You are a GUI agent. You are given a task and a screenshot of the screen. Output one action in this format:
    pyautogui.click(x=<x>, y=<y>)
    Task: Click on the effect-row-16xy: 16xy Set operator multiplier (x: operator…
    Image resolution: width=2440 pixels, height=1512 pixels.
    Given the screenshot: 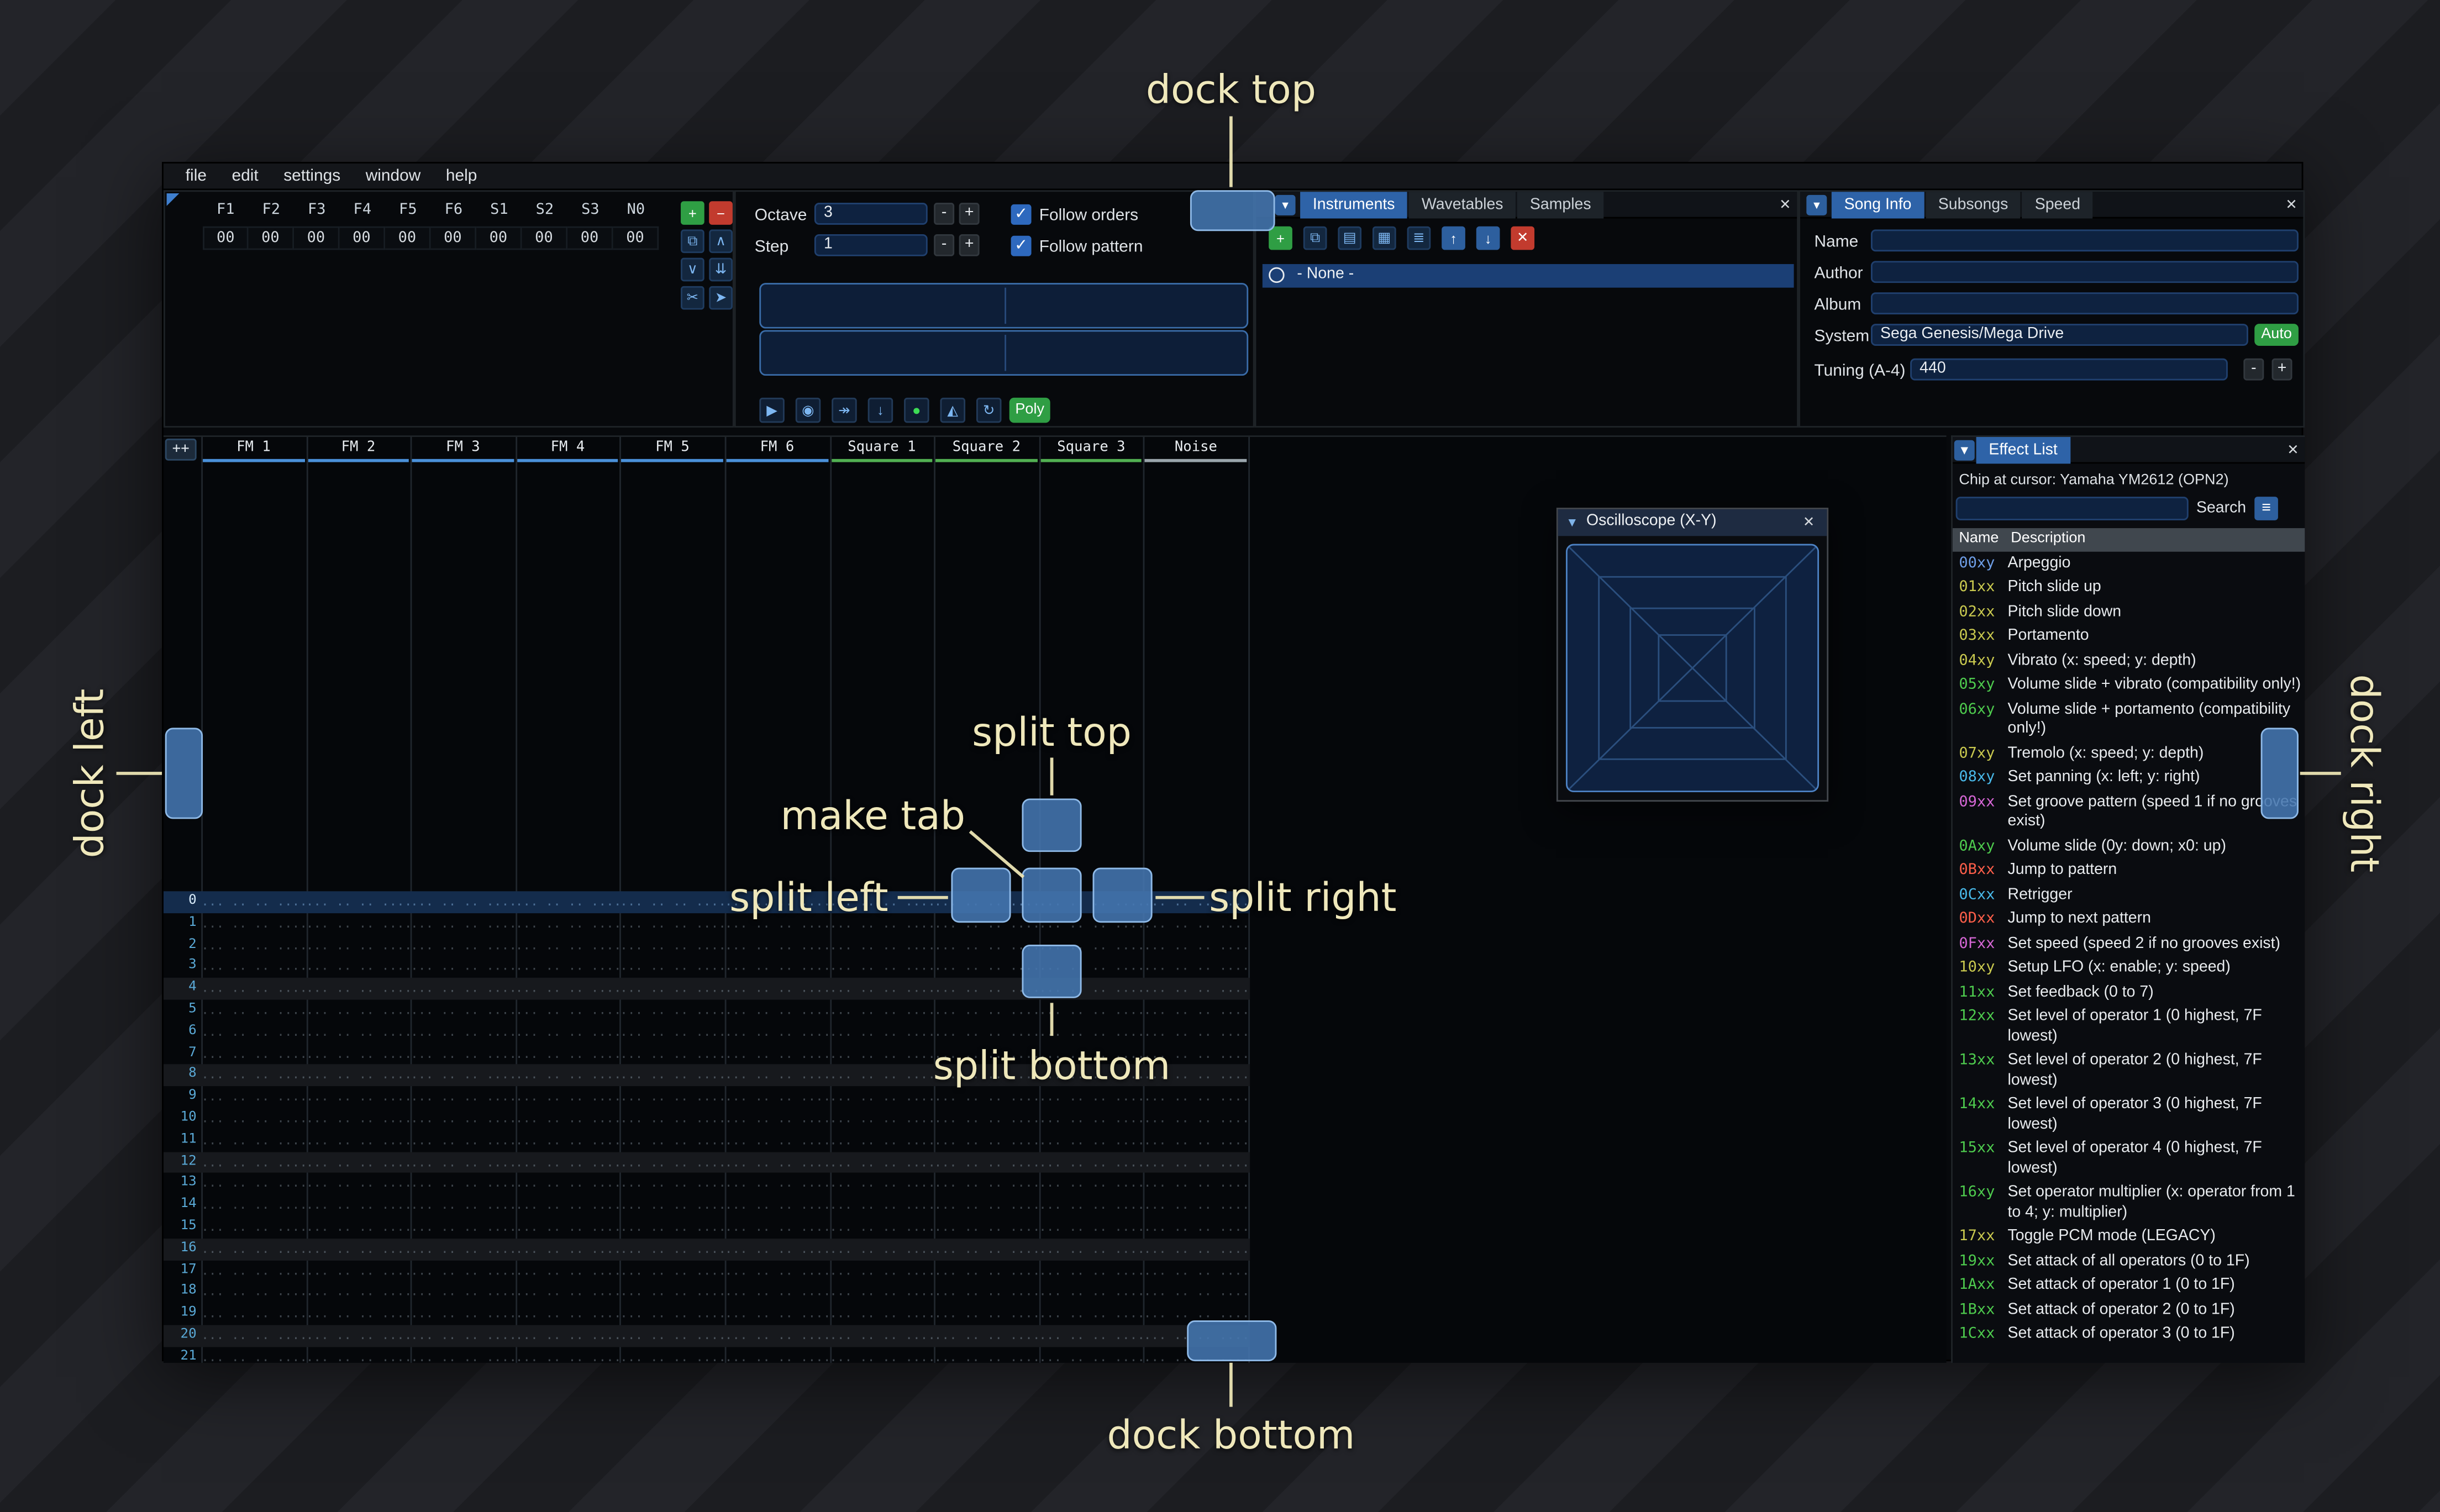 What is the action you would take?
    pyautogui.click(x=2129, y=1203)
    